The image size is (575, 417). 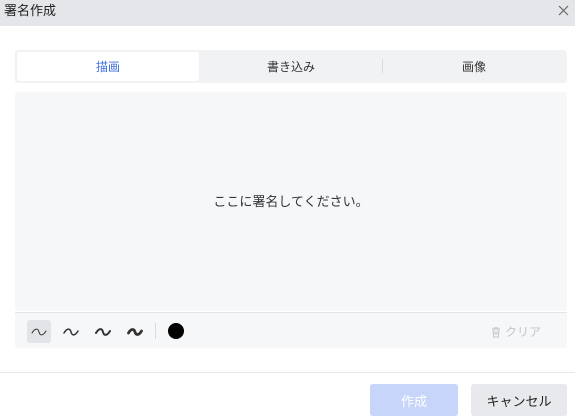 I want to click on tab-type: 書き込み, so click(x=291, y=66).